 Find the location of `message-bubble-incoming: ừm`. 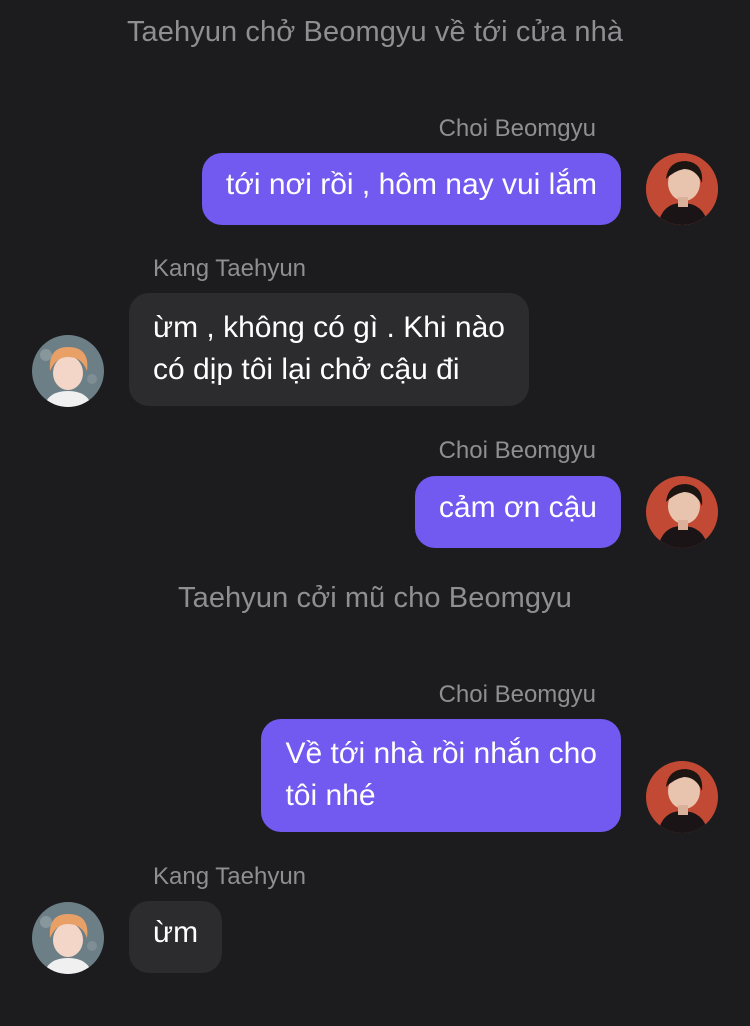

message-bubble-incoming: ừm is located at coordinates (176, 937).